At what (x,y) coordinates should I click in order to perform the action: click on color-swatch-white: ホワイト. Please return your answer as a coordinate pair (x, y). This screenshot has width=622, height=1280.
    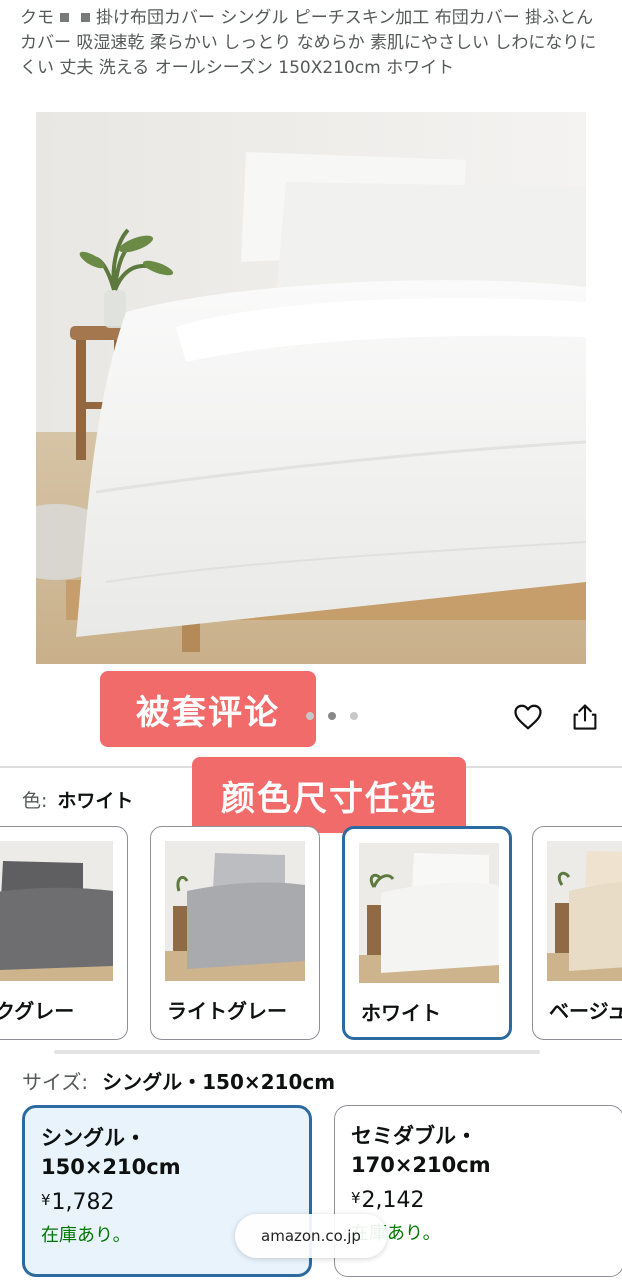
    Looking at the image, I should click on (427, 933).